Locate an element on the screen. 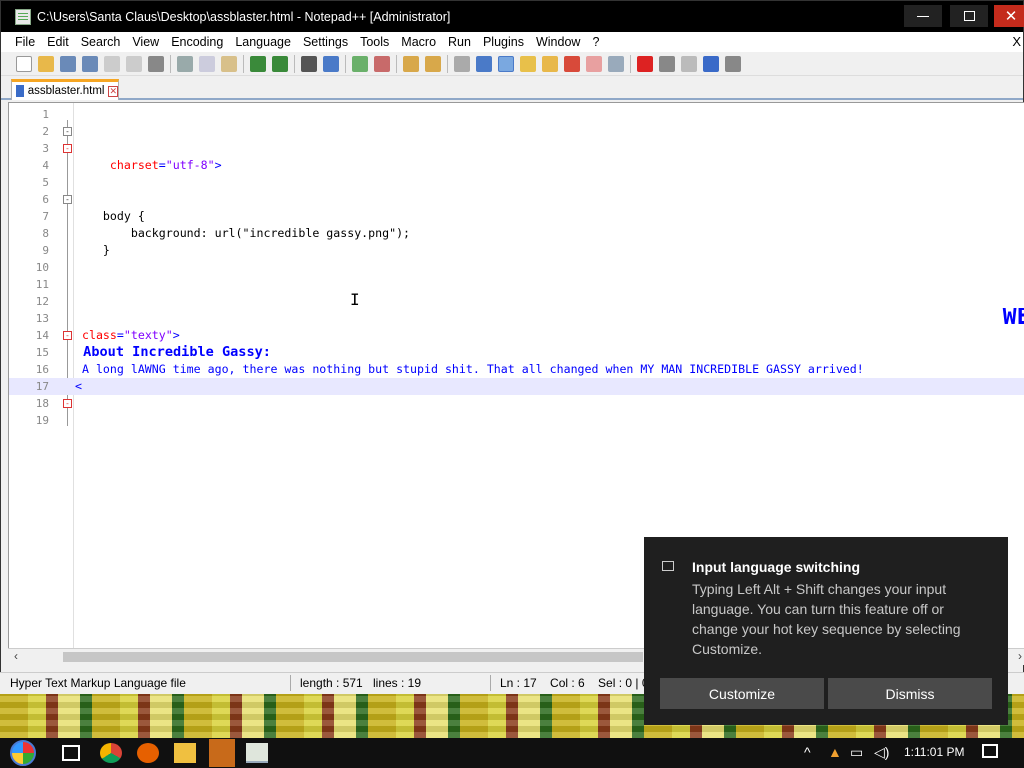 This screenshot has height=768, width=1024. scrollbar-thumb is located at coordinates (353, 657).